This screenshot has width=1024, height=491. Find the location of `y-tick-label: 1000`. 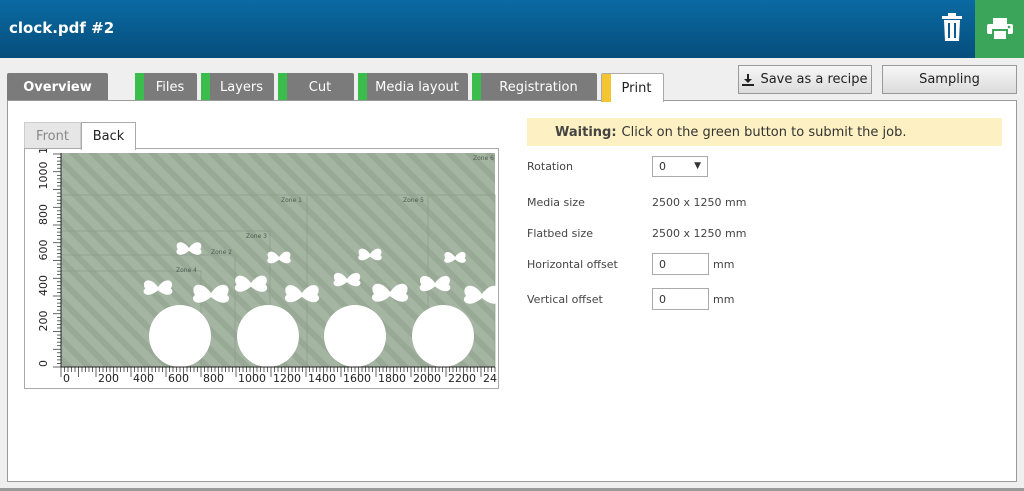

y-tick-label: 1000 is located at coordinates (43, 176).